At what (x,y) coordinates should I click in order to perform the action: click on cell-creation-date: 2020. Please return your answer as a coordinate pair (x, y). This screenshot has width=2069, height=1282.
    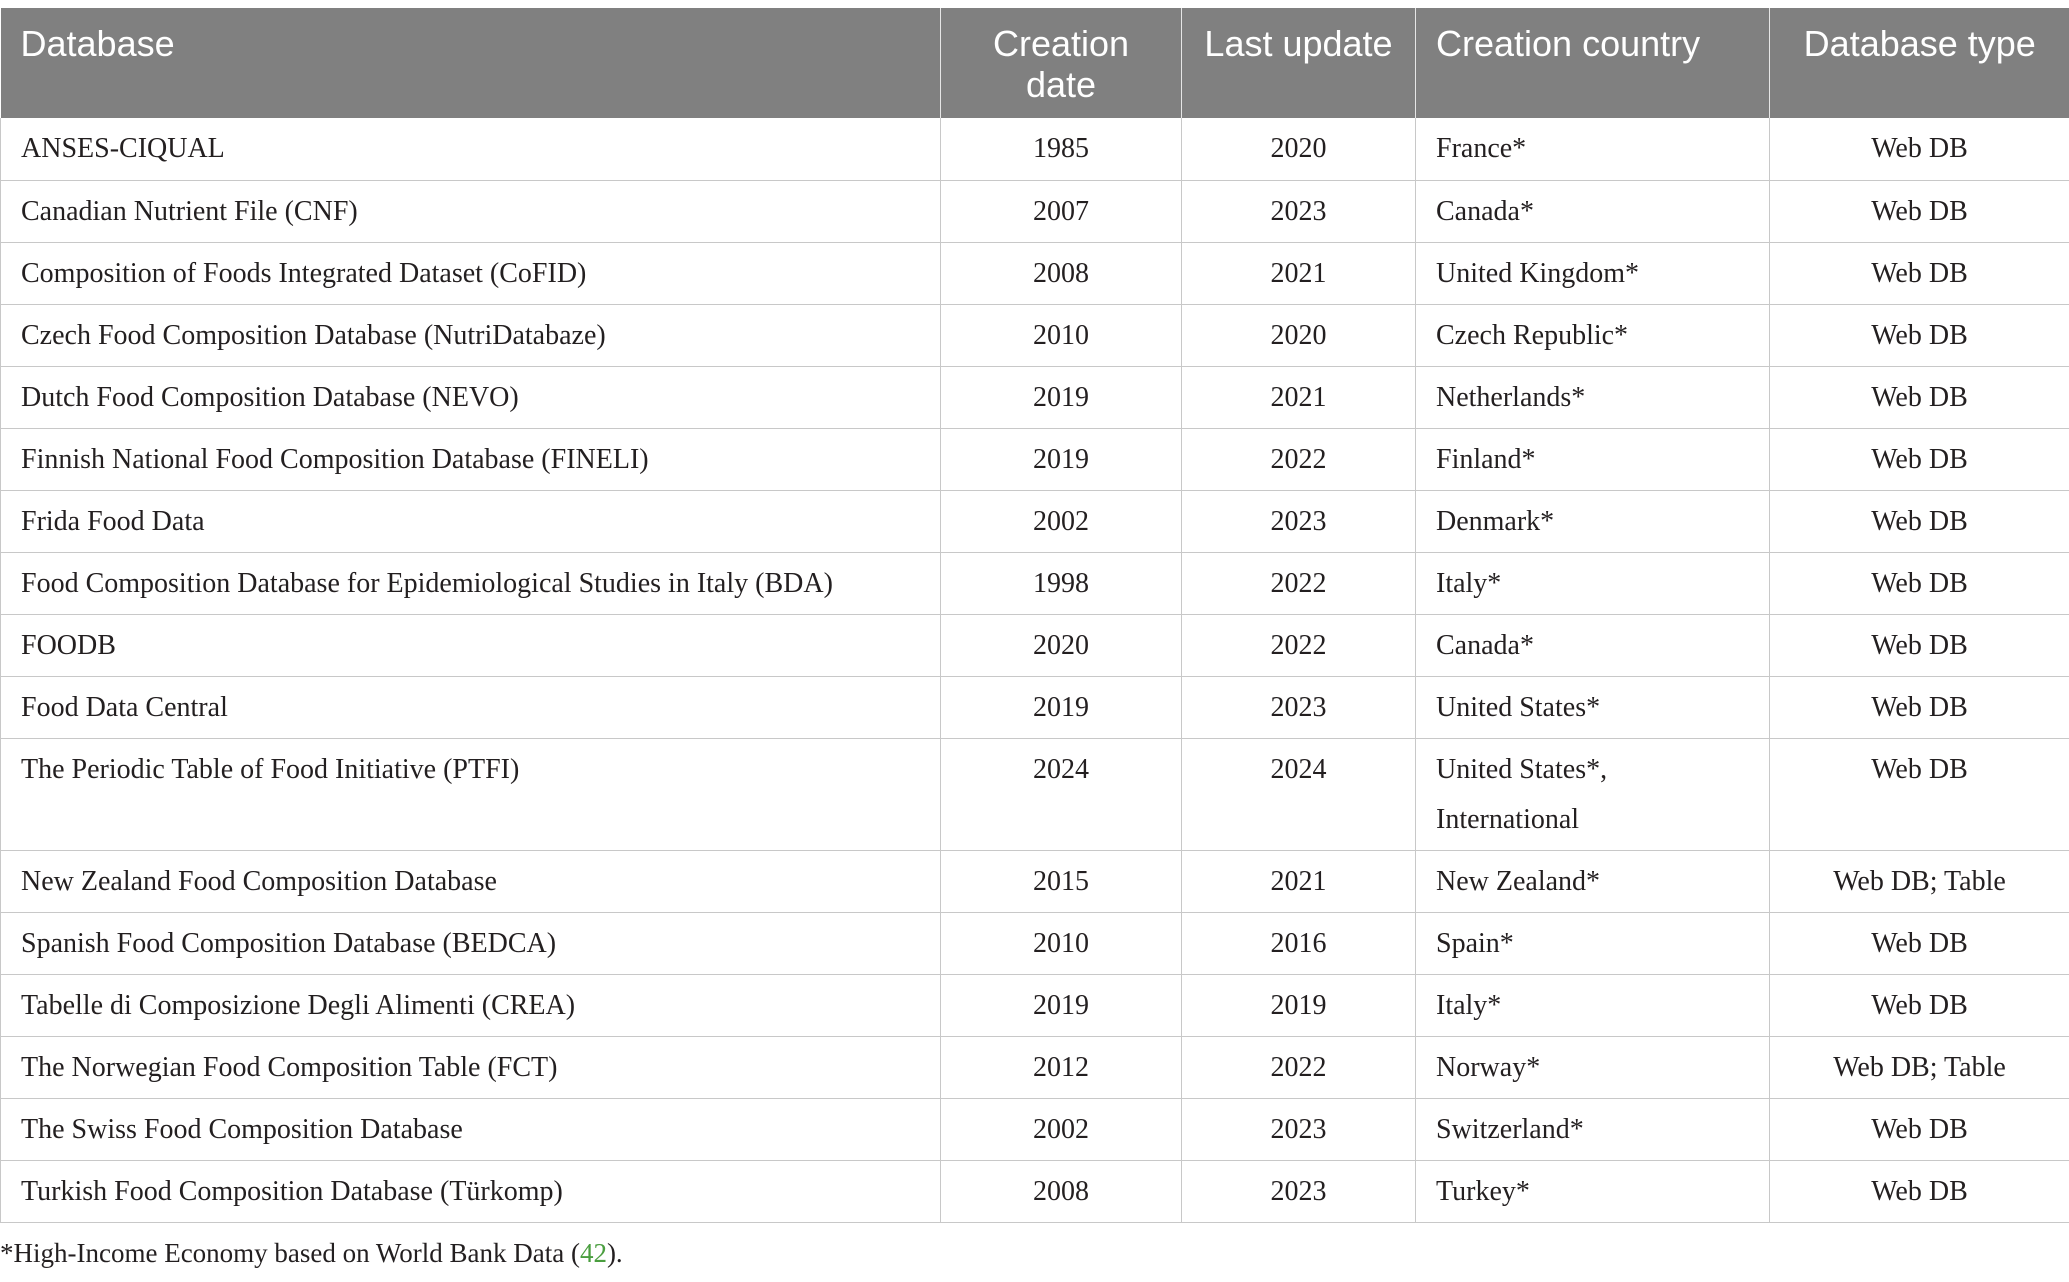
    Looking at the image, I should click on (1061, 645).